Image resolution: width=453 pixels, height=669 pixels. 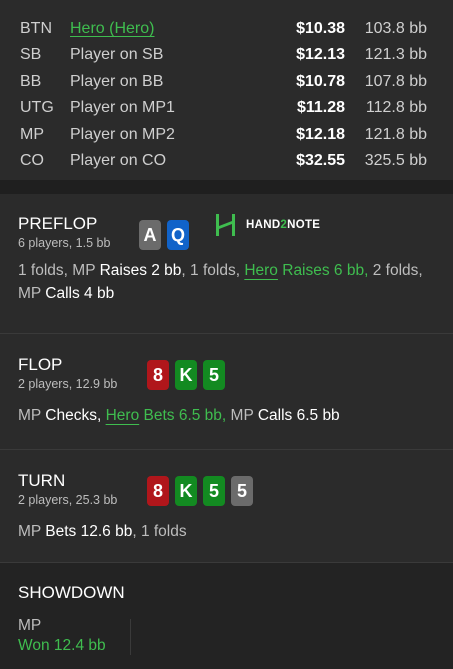 I want to click on hand2note-logo: HAND2NOTE, so click(x=274, y=225).